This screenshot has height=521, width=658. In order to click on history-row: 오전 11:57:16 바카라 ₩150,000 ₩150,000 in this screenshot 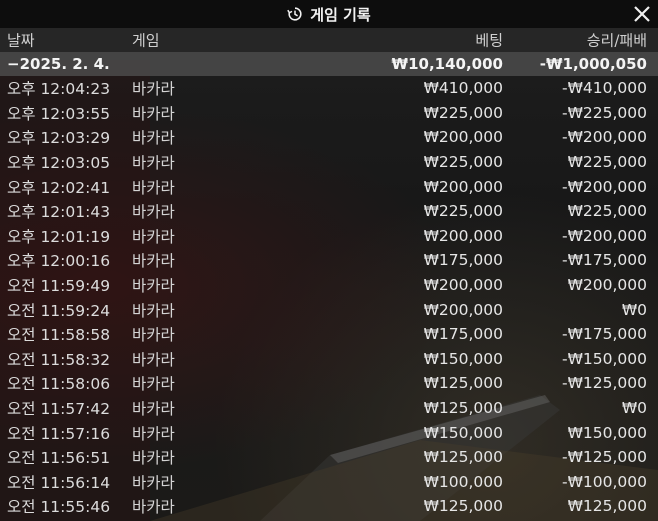, I will do `click(329, 432)`.